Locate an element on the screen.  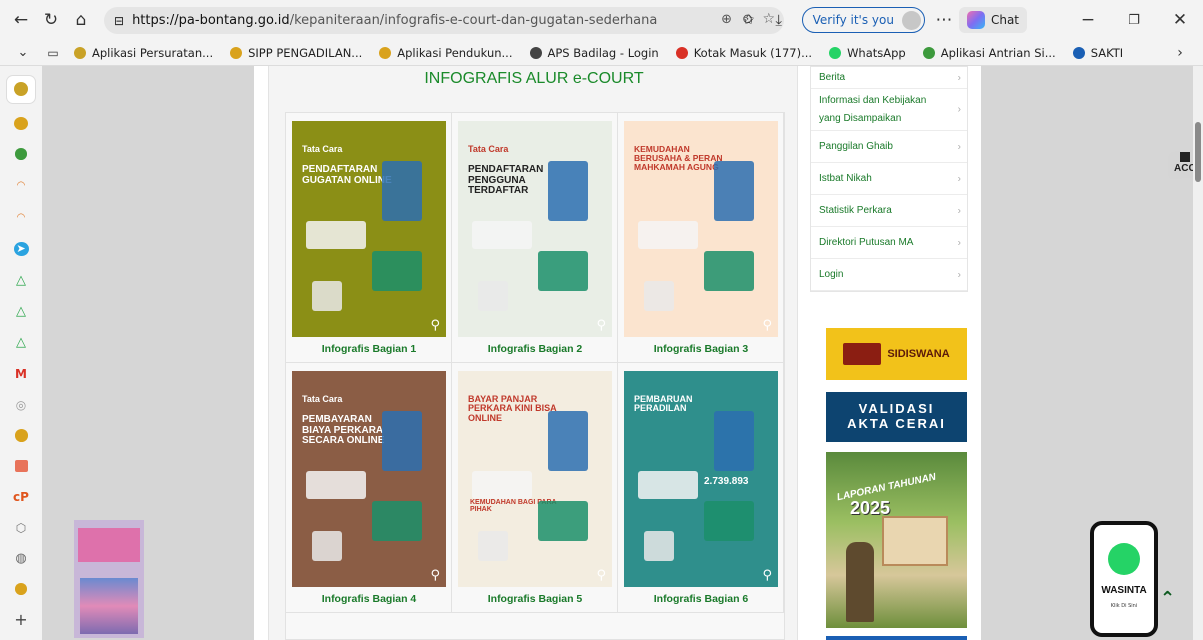
page-scrollbar is located at coordinates (1198, 353).